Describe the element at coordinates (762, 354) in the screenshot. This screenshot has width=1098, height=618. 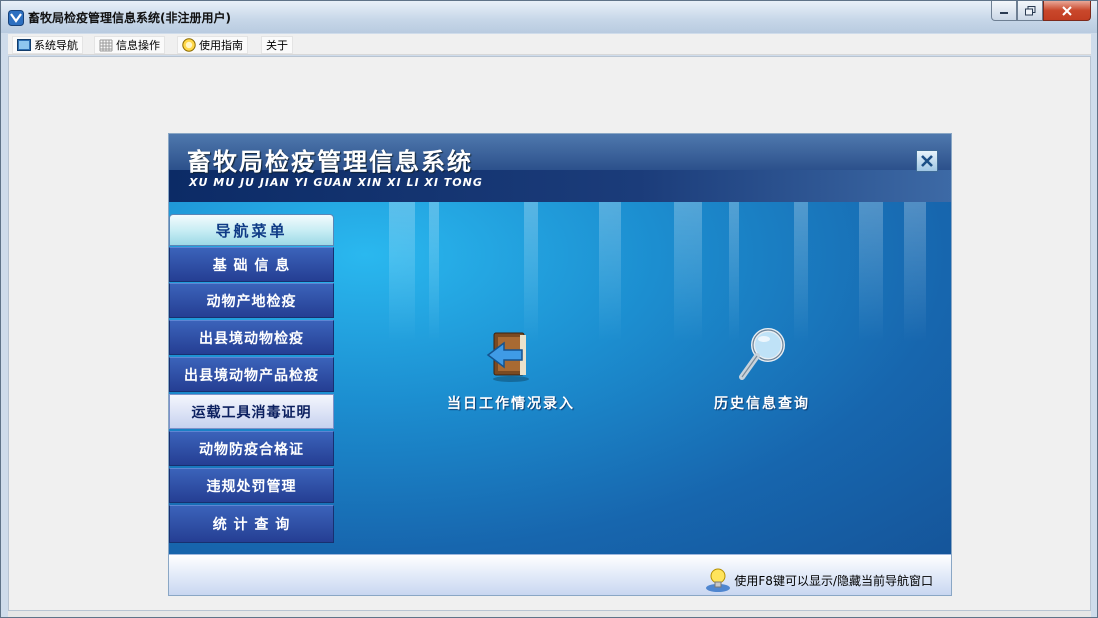
I see `magnifier-icon` at that location.